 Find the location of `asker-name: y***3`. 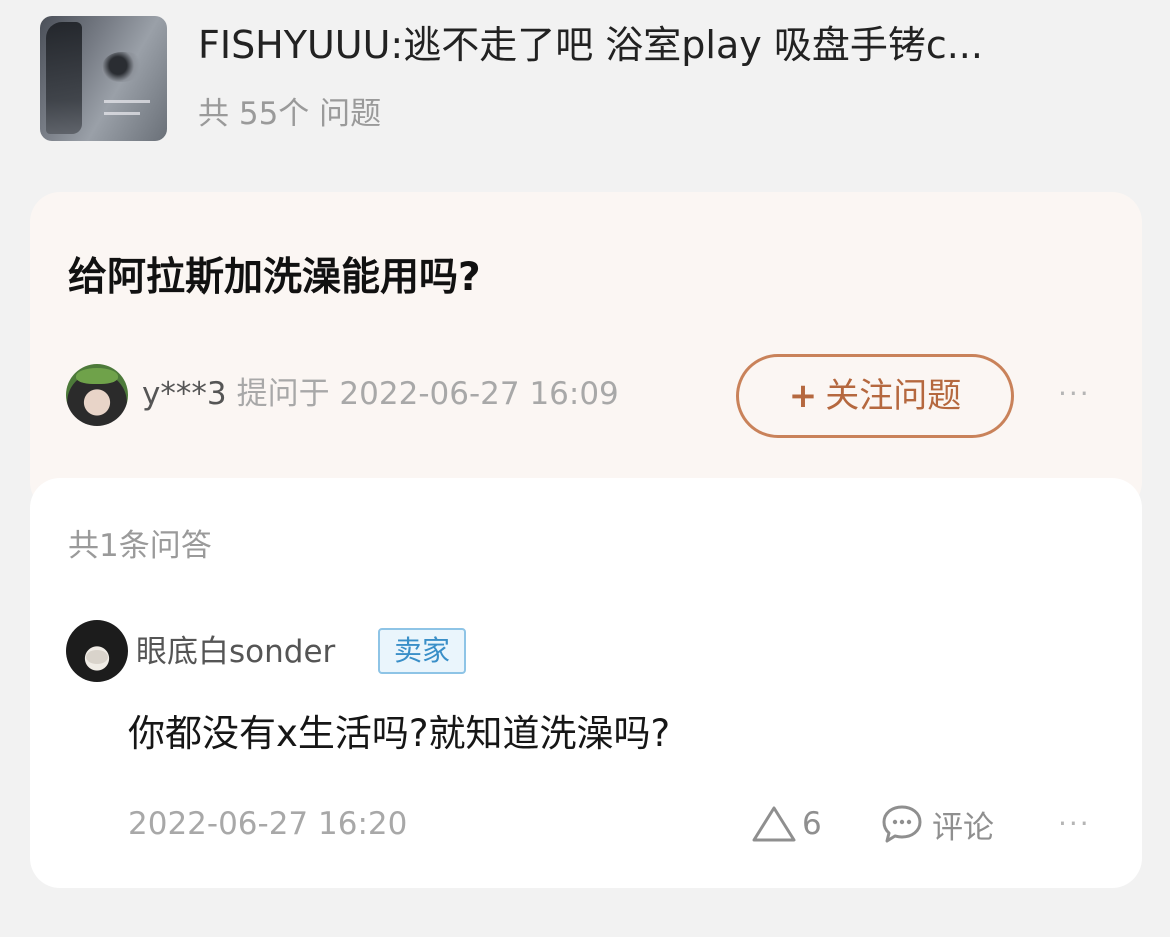

asker-name: y***3 is located at coordinates (184, 394).